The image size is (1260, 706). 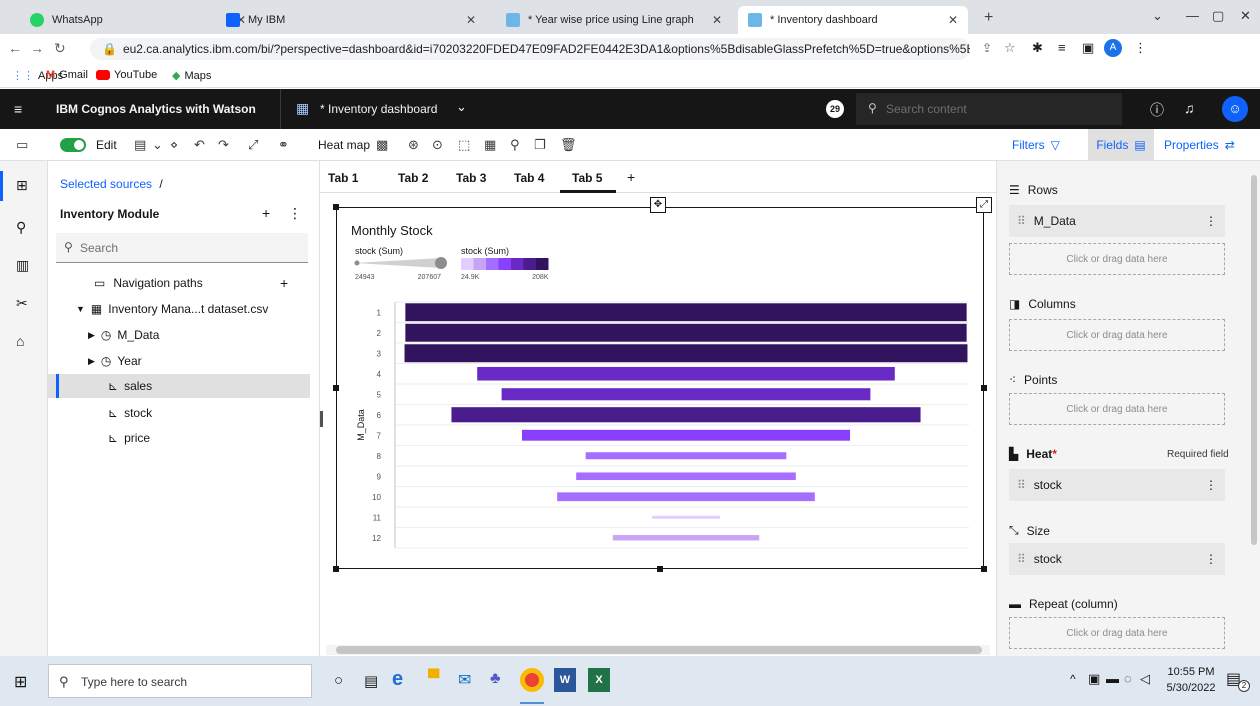 I want to click on notification-badge: 29, so click(x=835, y=109).